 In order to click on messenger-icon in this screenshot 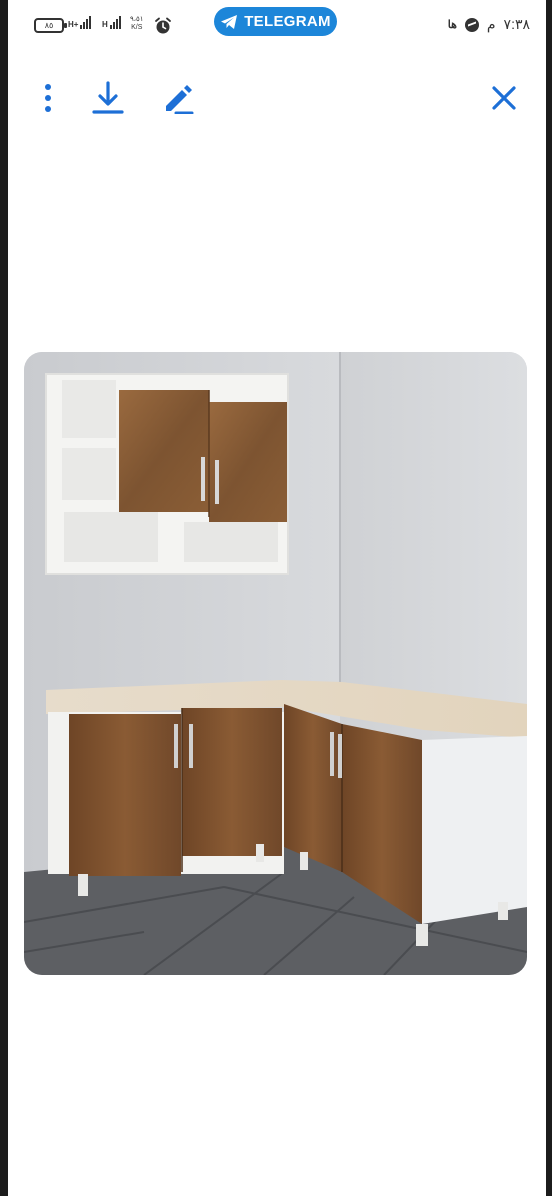, I will do `click(471, 24)`.